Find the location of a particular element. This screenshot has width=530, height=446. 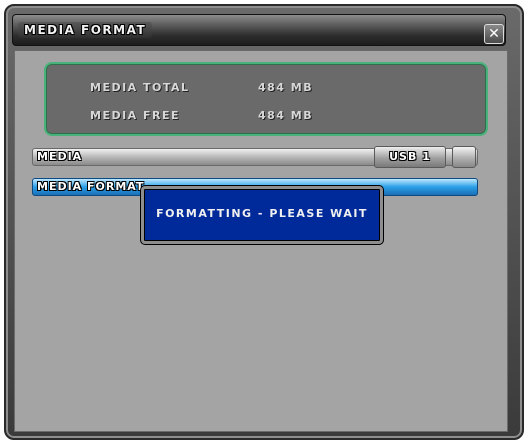

media-device-dropdown-button is located at coordinates (464, 157).